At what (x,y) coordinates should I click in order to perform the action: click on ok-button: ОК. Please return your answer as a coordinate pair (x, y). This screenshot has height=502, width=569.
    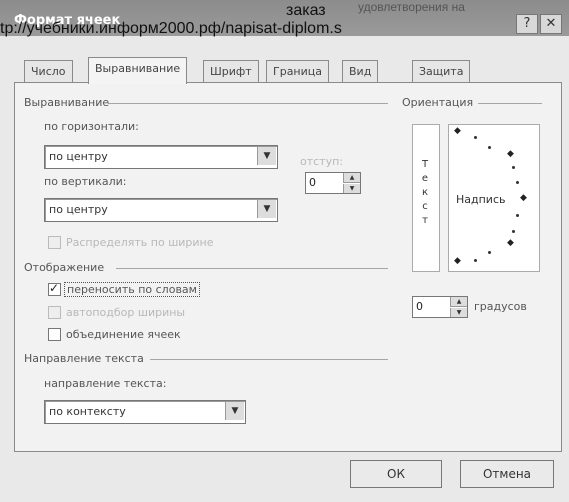
    Looking at the image, I should click on (396, 474).